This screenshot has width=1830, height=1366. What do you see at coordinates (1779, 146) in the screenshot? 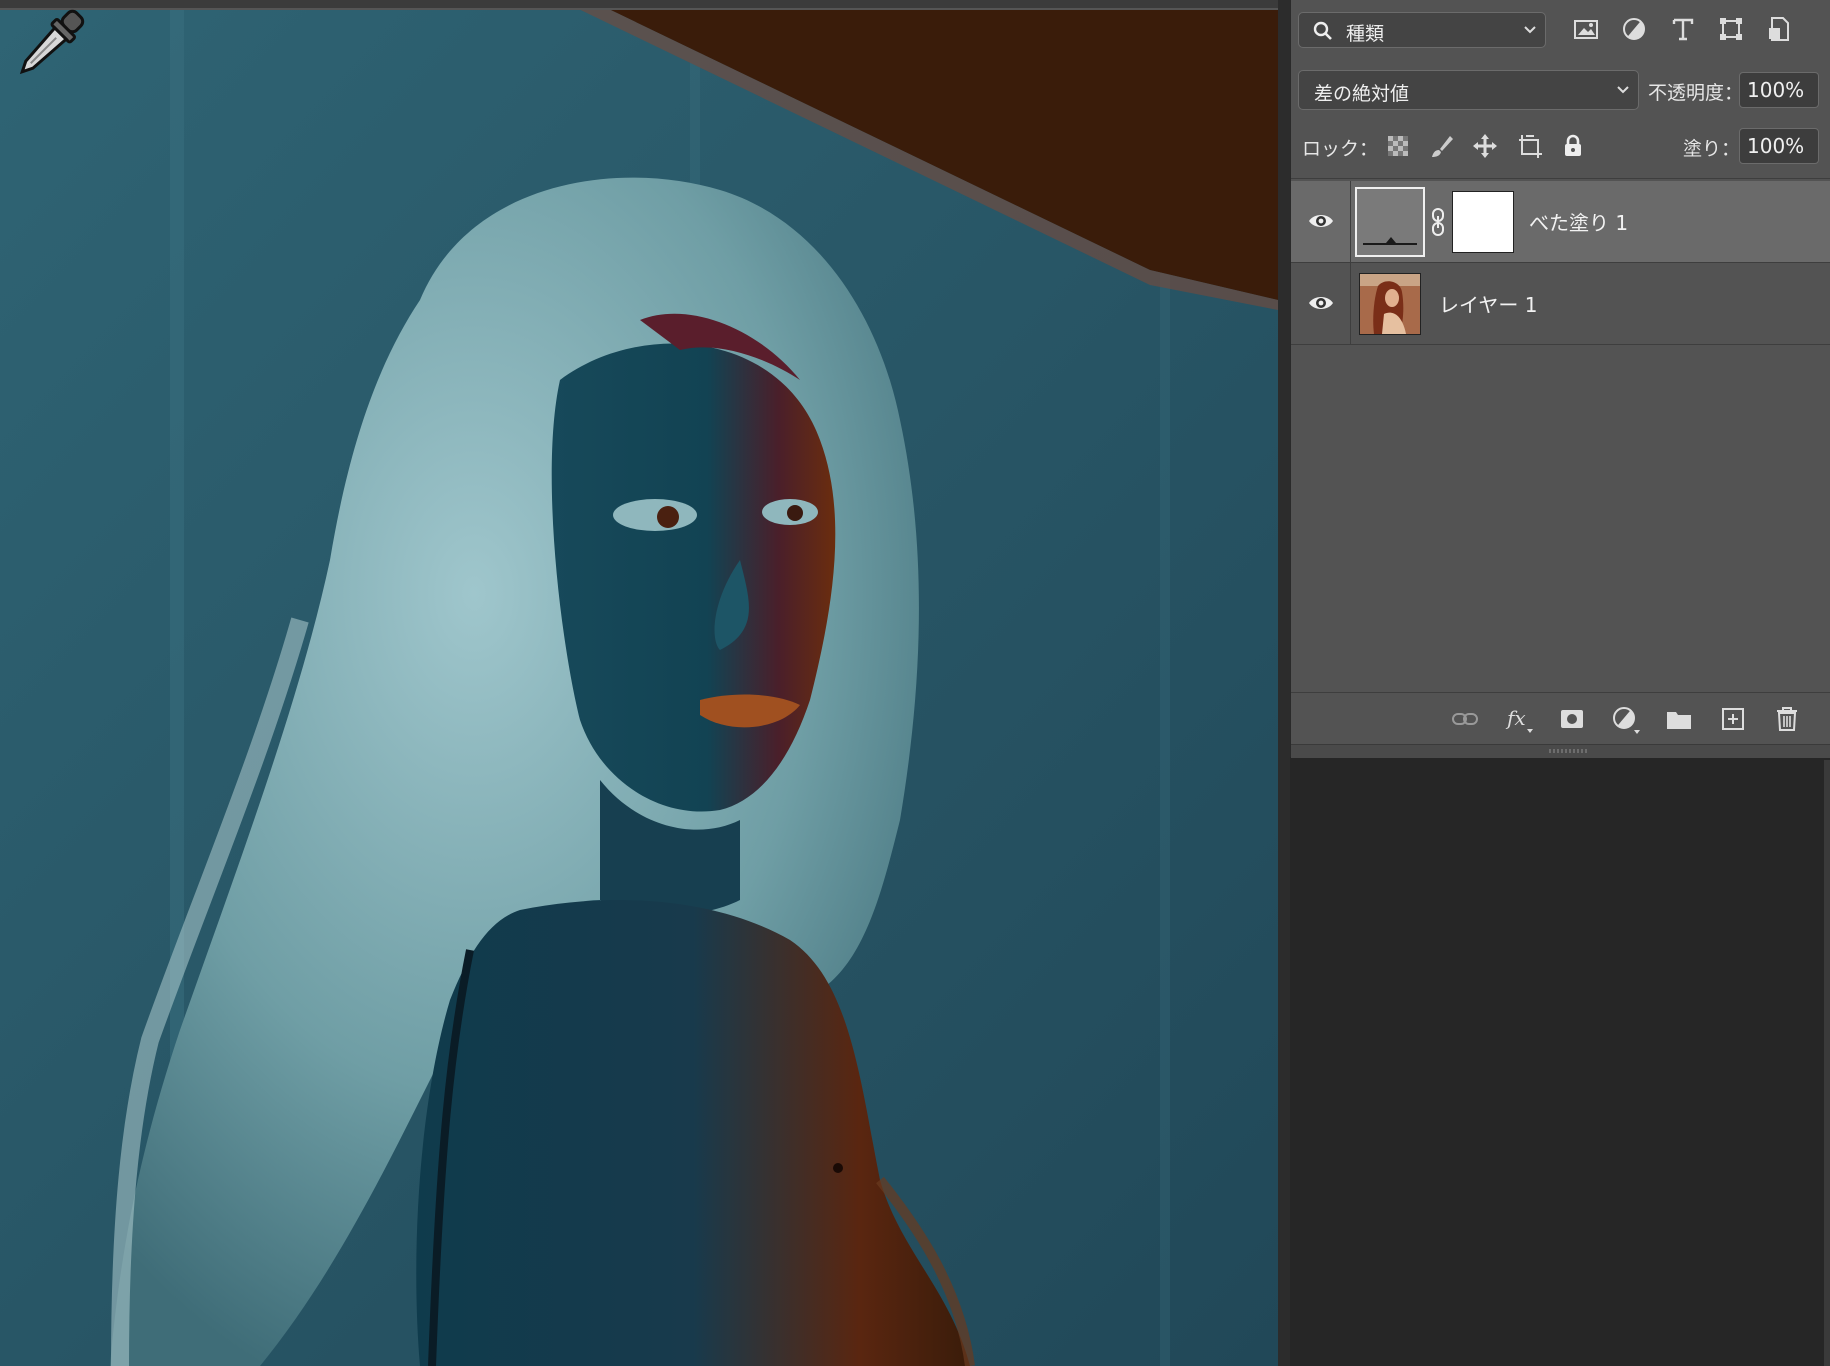
I see `fill-field: 100%` at bounding box center [1779, 146].